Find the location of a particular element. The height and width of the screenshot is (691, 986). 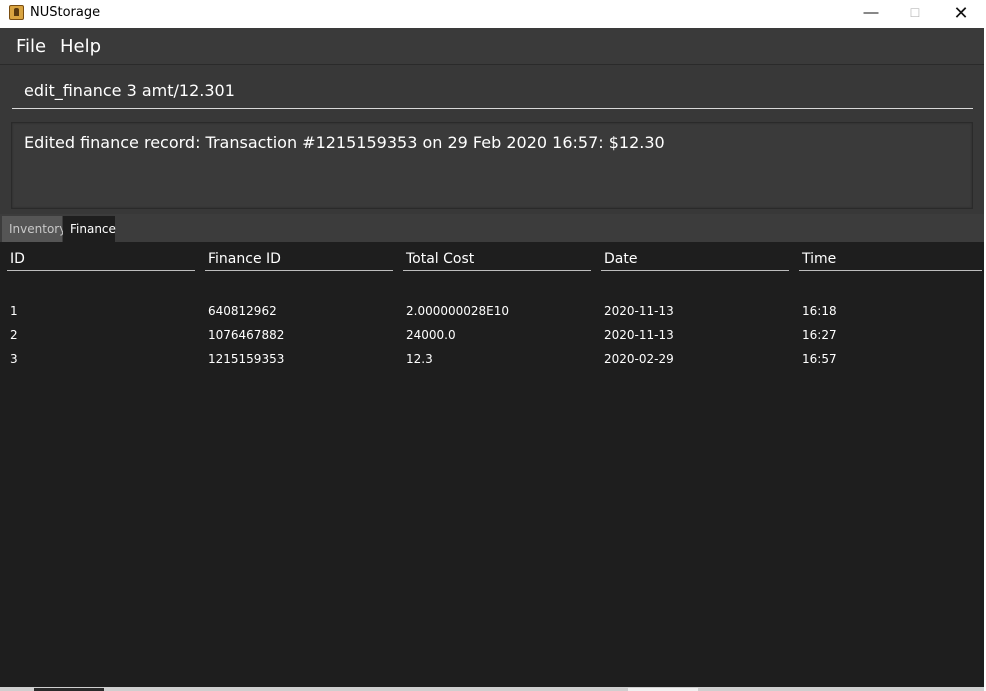

close-button: ✕ is located at coordinates (961, 14).